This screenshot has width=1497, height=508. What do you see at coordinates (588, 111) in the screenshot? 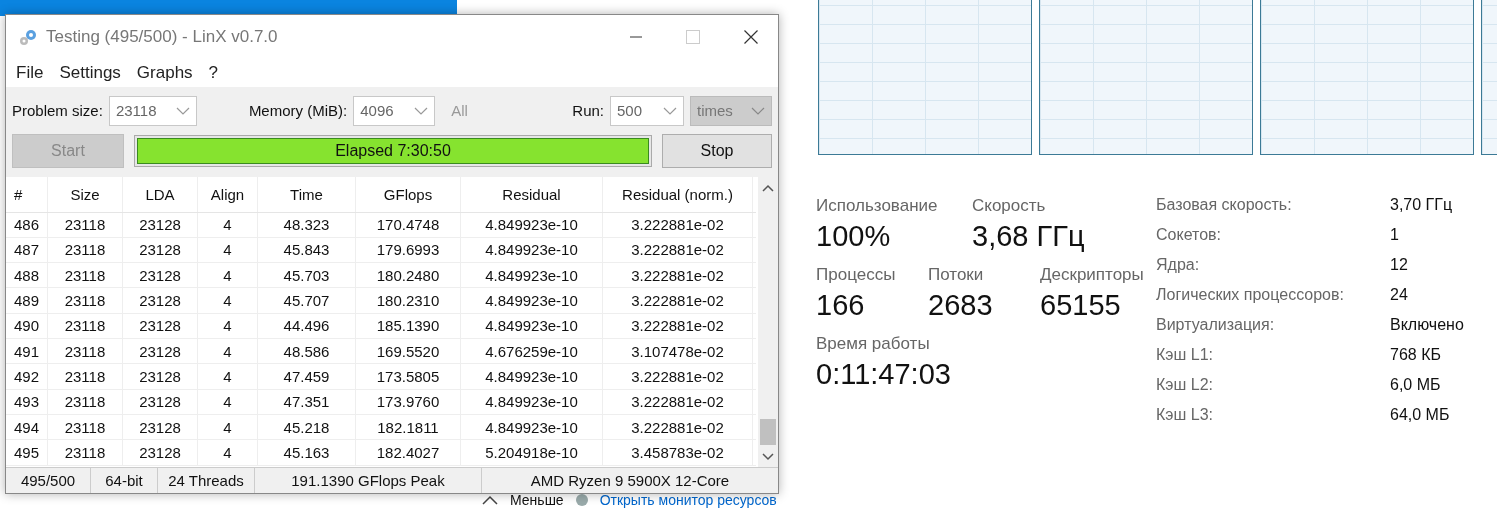
I see `field-label: Run:` at bounding box center [588, 111].